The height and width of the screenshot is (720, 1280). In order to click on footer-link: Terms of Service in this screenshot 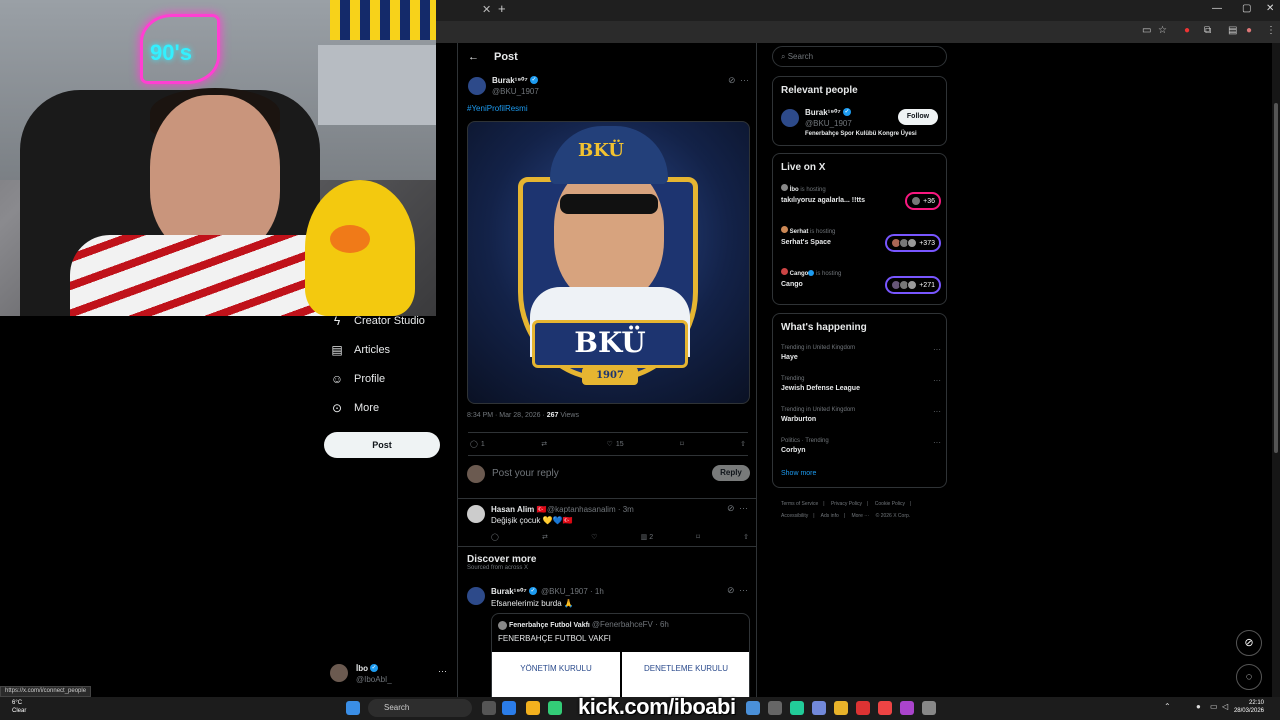, I will do `click(799, 504)`.